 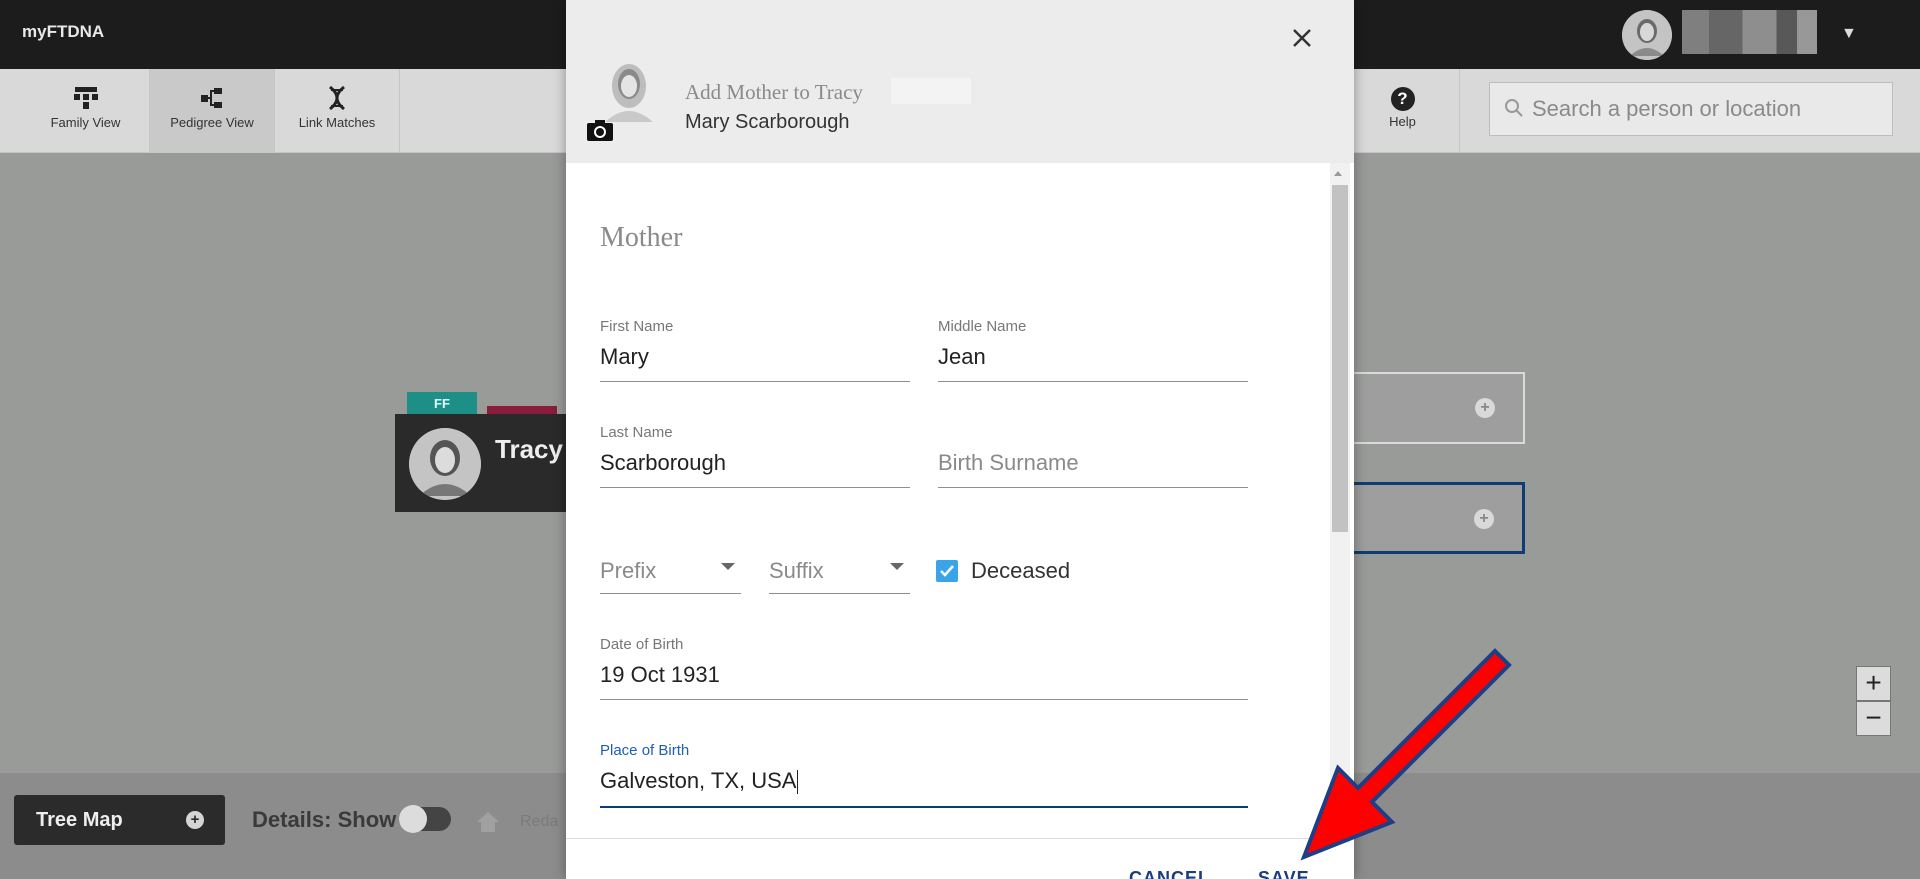 I want to click on cancel-button: CANCEL, so click(x=1169, y=873).